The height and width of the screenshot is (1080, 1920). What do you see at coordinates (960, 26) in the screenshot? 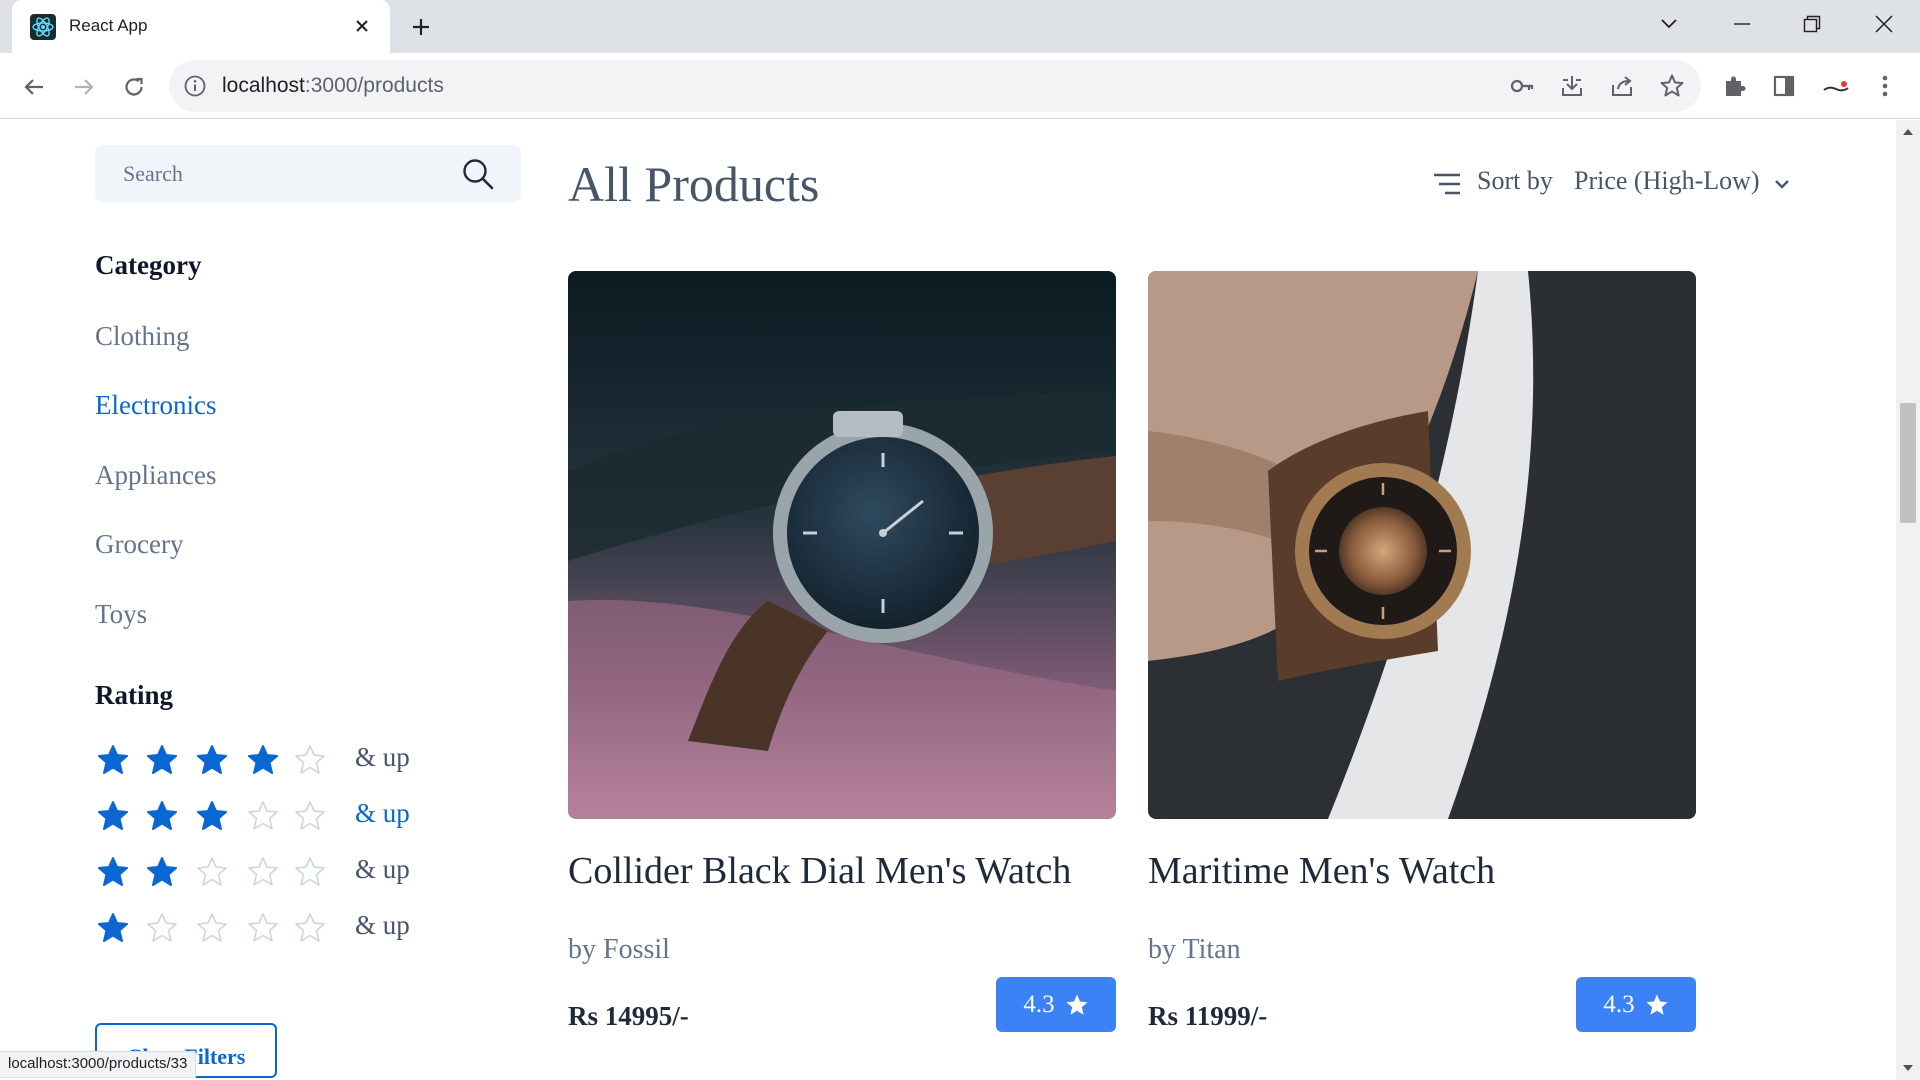
I see `browser-tabstrip: React App` at bounding box center [960, 26].